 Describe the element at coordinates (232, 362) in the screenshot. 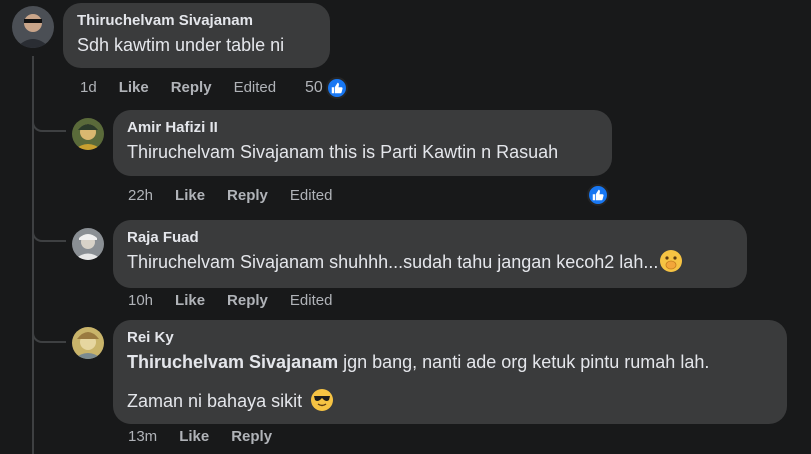

I see `mention-link: Thiruchelvam Sivajanam` at that location.